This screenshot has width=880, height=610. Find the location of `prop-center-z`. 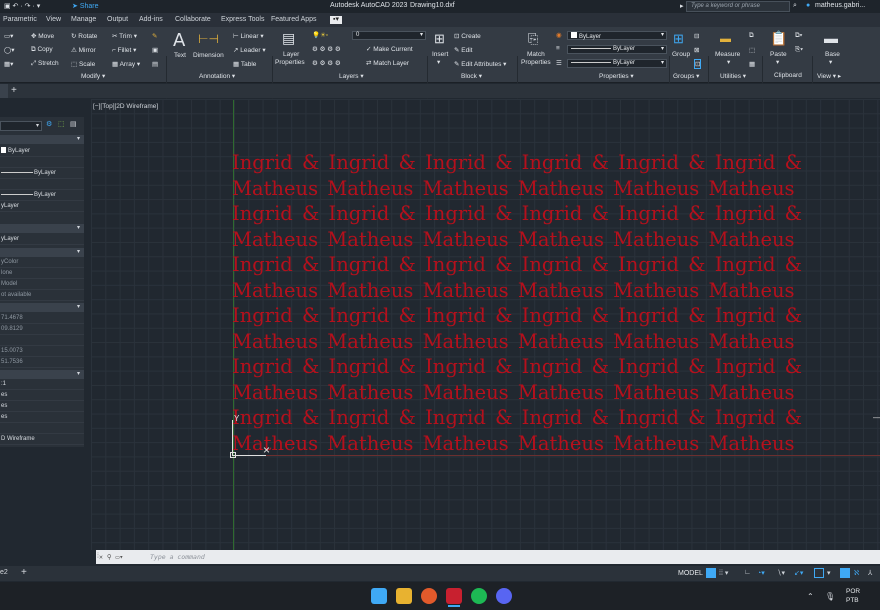

prop-center-z is located at coordinates (42, 340).